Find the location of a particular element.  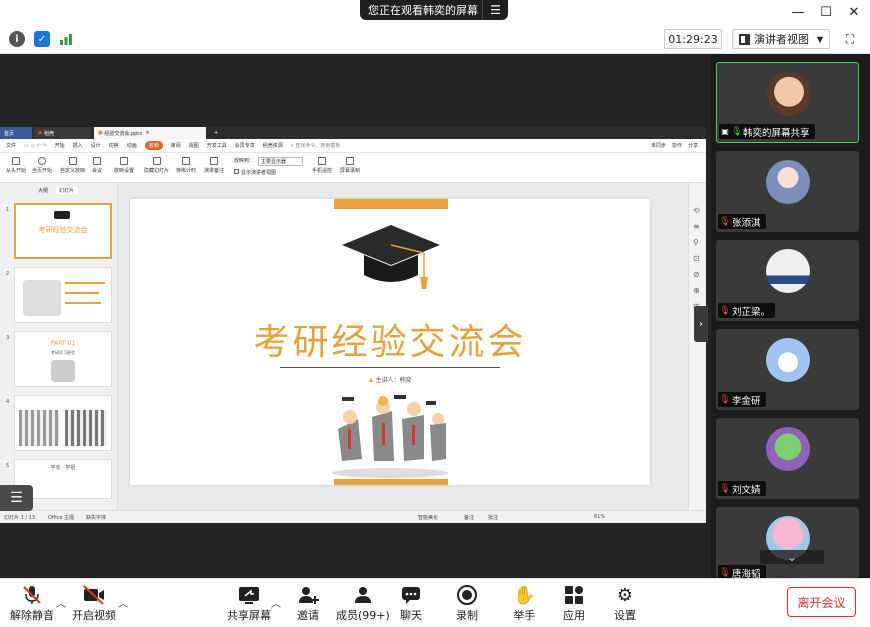

mic-on-icon: 🎙 is located at coordinates (737, 131).